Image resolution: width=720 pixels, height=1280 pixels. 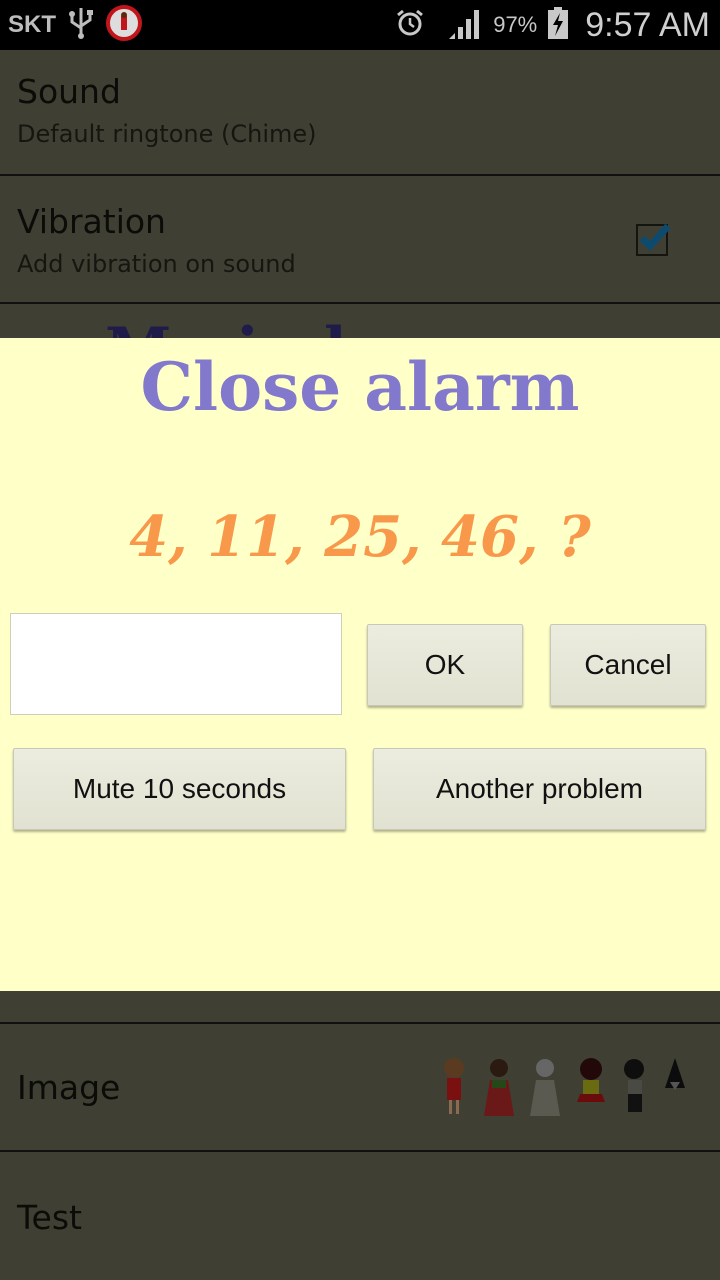 What do you see at coordinates (156, 264) in the screenshot?
I see `setting-vibration-subtitle: Add vibration on sound` at bounding box center [156, 264].